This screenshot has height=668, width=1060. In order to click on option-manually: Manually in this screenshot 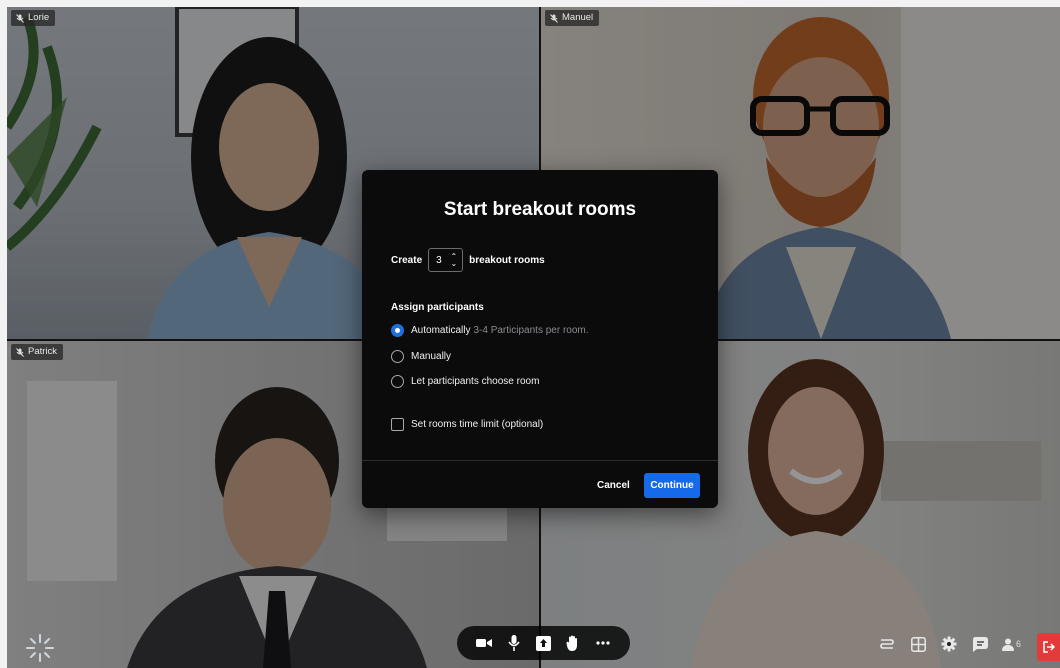, I will do `click(421, 356)`.